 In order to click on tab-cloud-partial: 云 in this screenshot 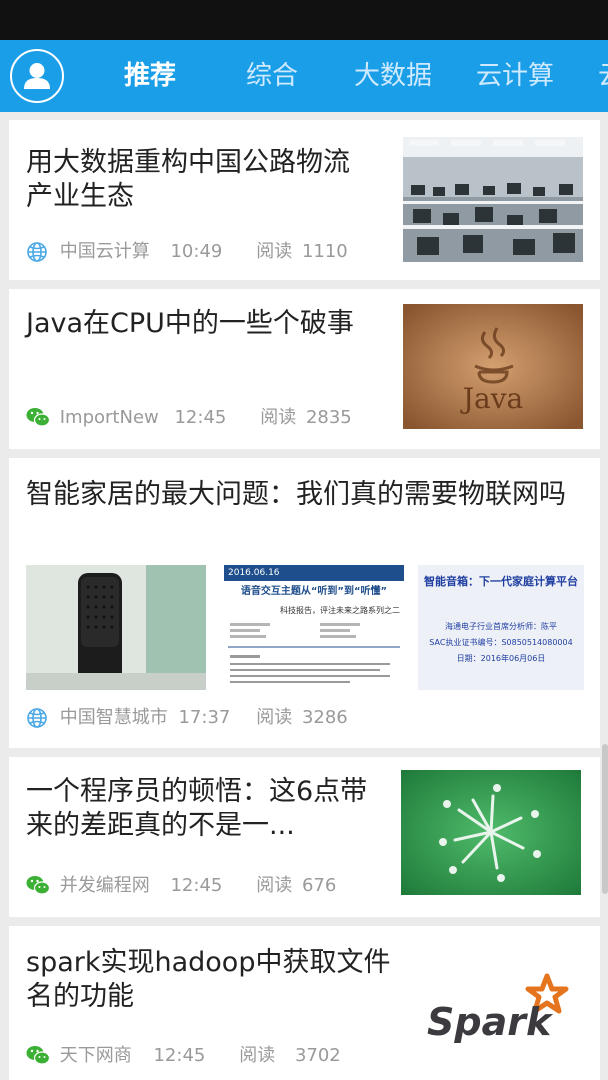, I will do `click(603, 76)`.